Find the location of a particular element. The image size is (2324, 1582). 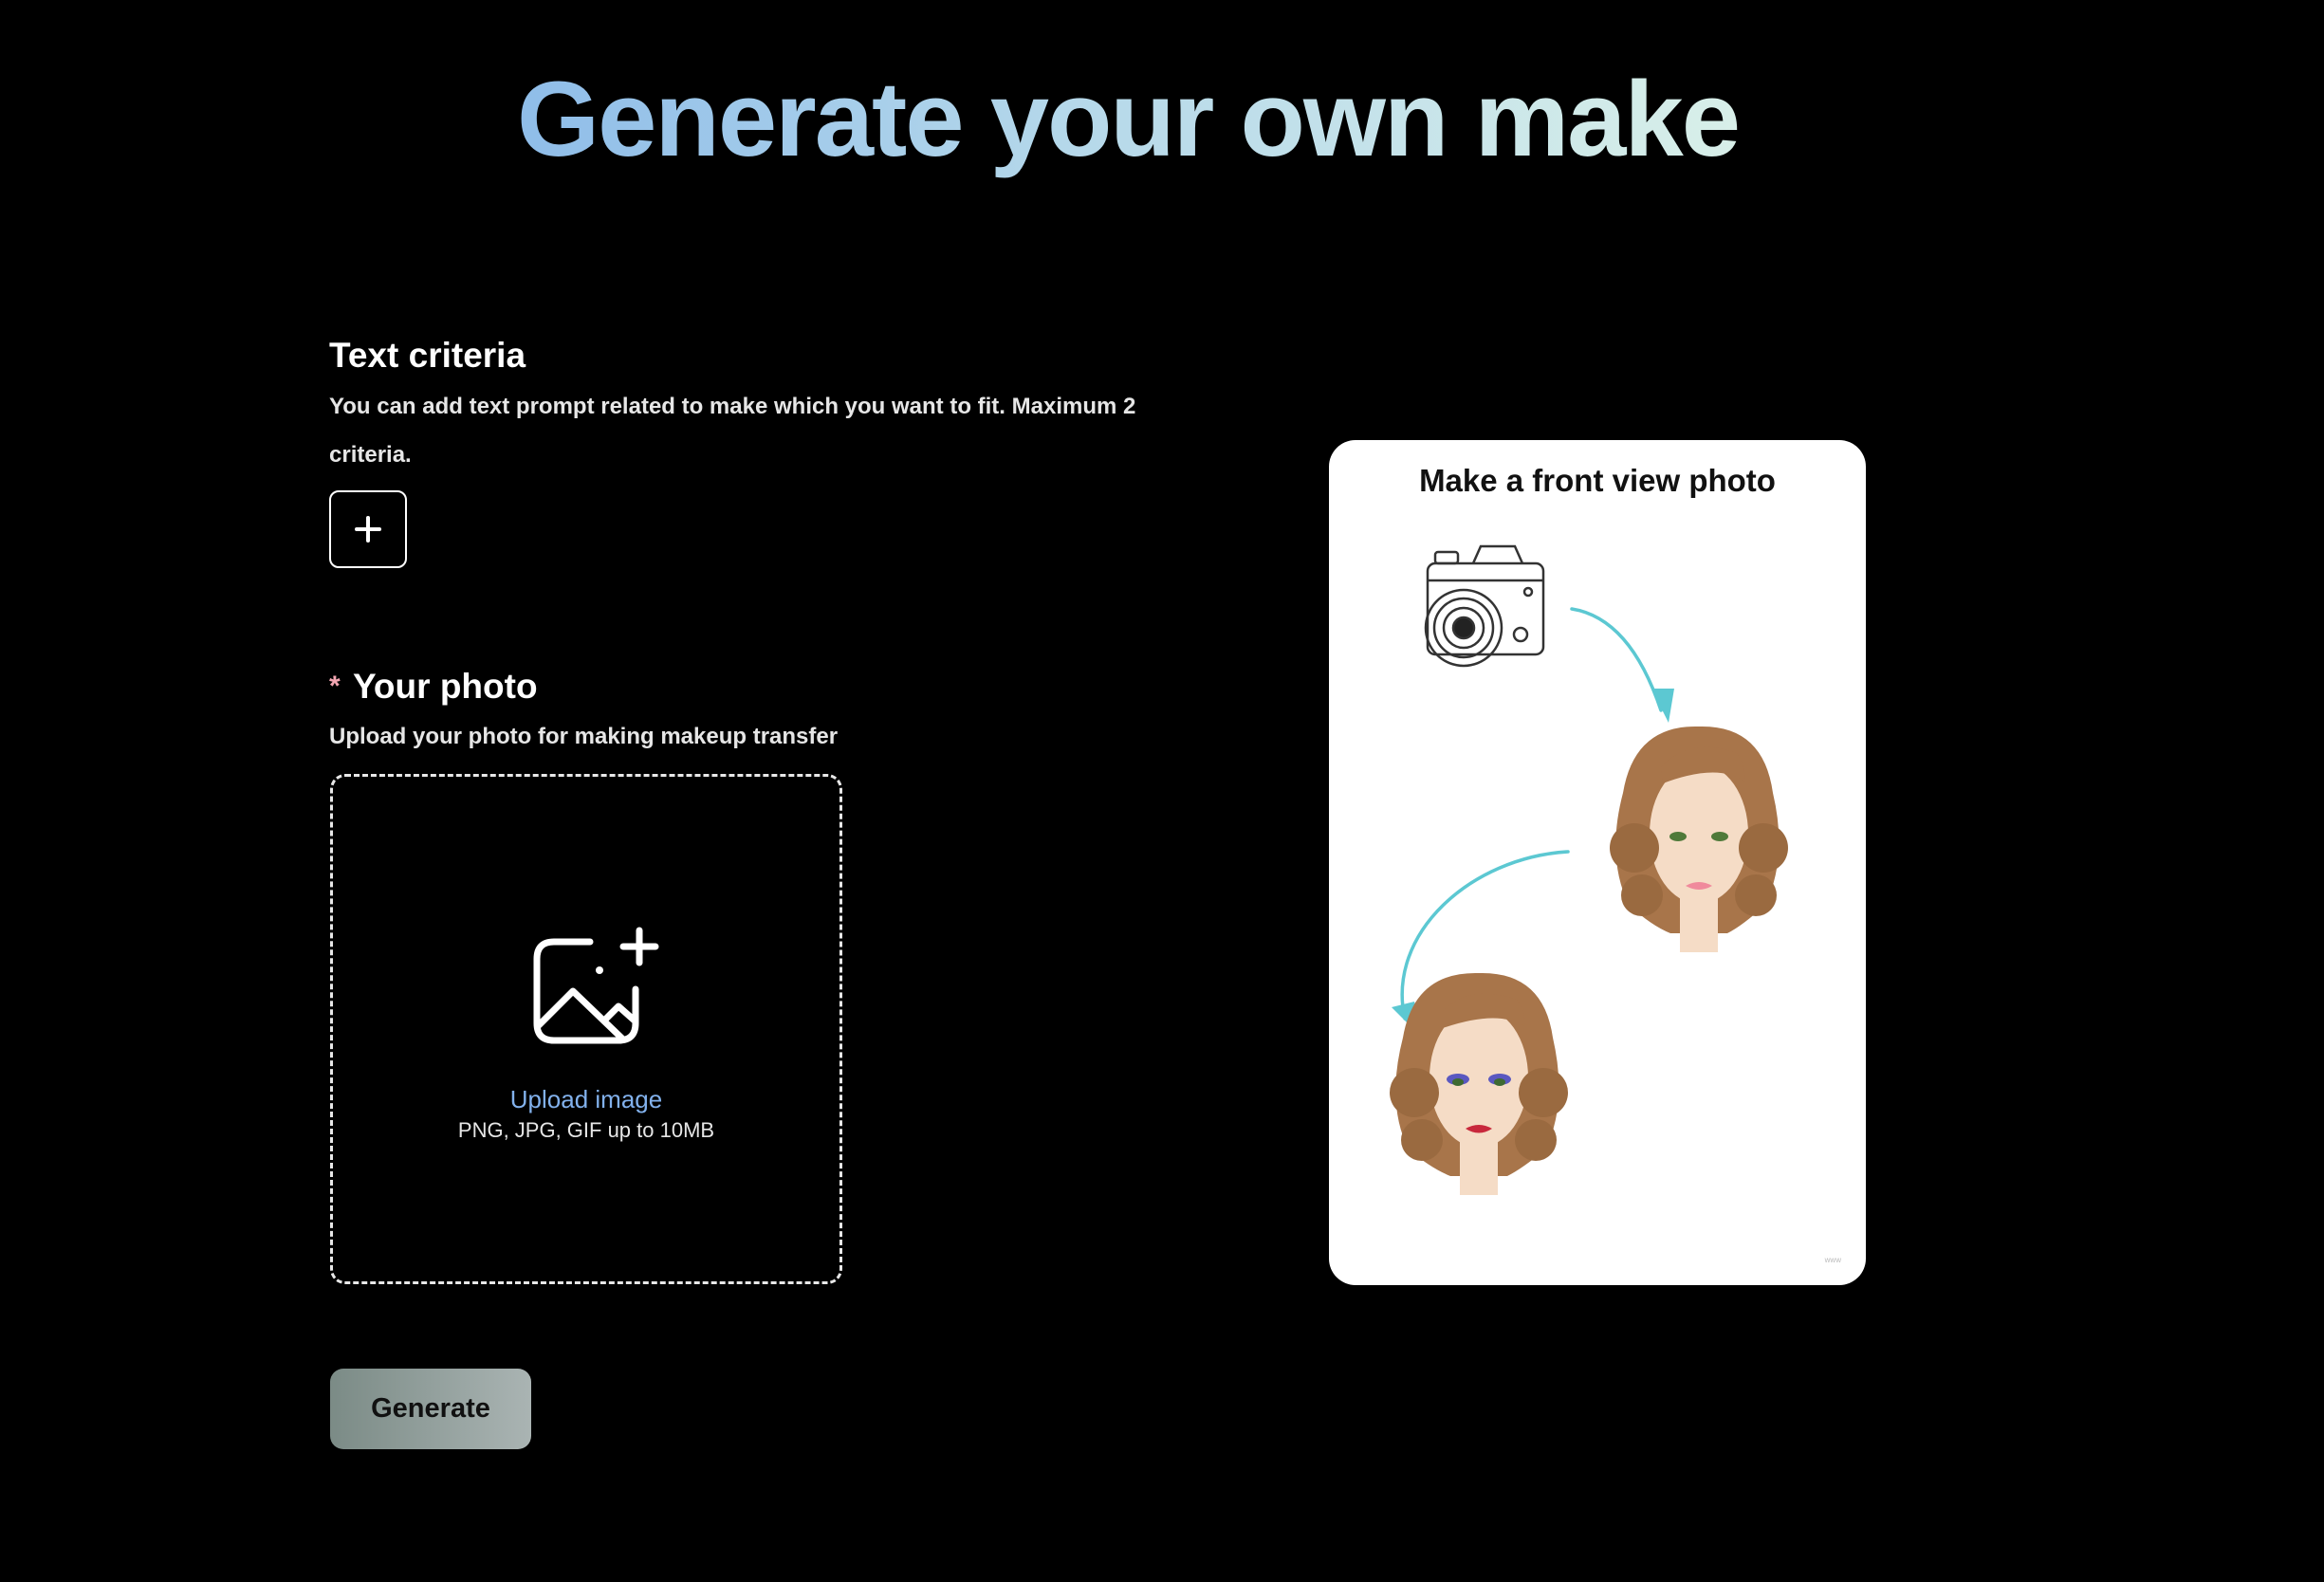

required-mark: * is located at coordinates (335, 686).